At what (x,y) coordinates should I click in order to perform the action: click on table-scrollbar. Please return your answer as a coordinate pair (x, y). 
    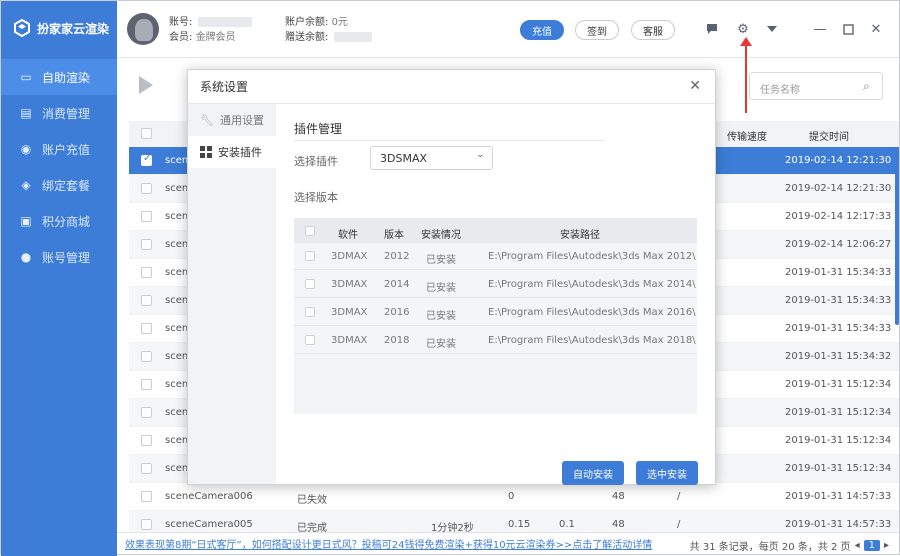
    Looking at the image, I should click on (897, 236).